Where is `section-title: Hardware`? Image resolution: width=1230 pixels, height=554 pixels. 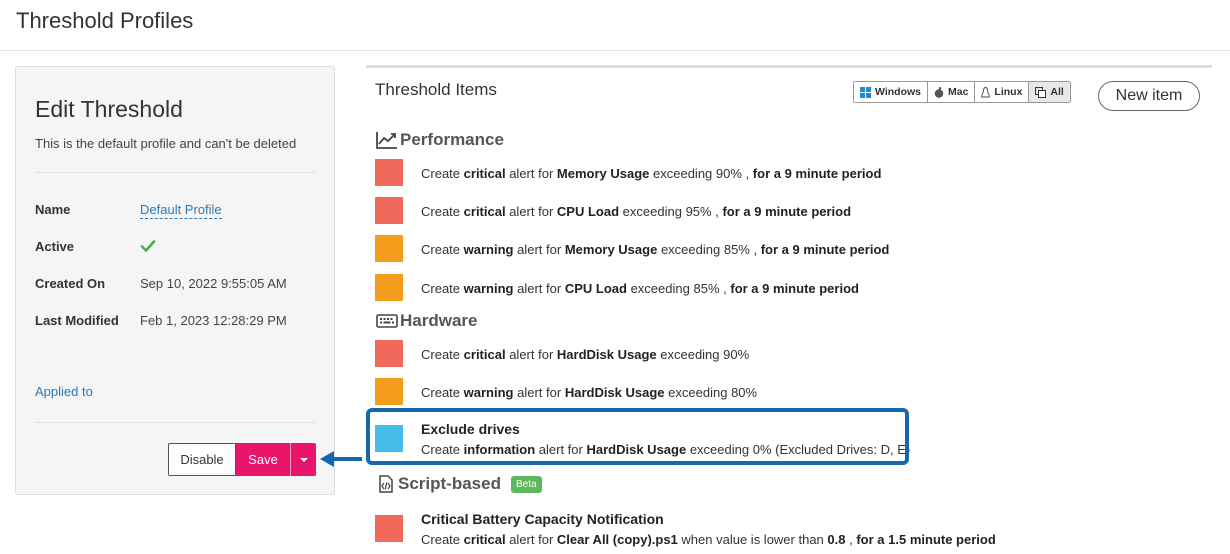 section-title: Hardware is located at coordinates (439, 320).